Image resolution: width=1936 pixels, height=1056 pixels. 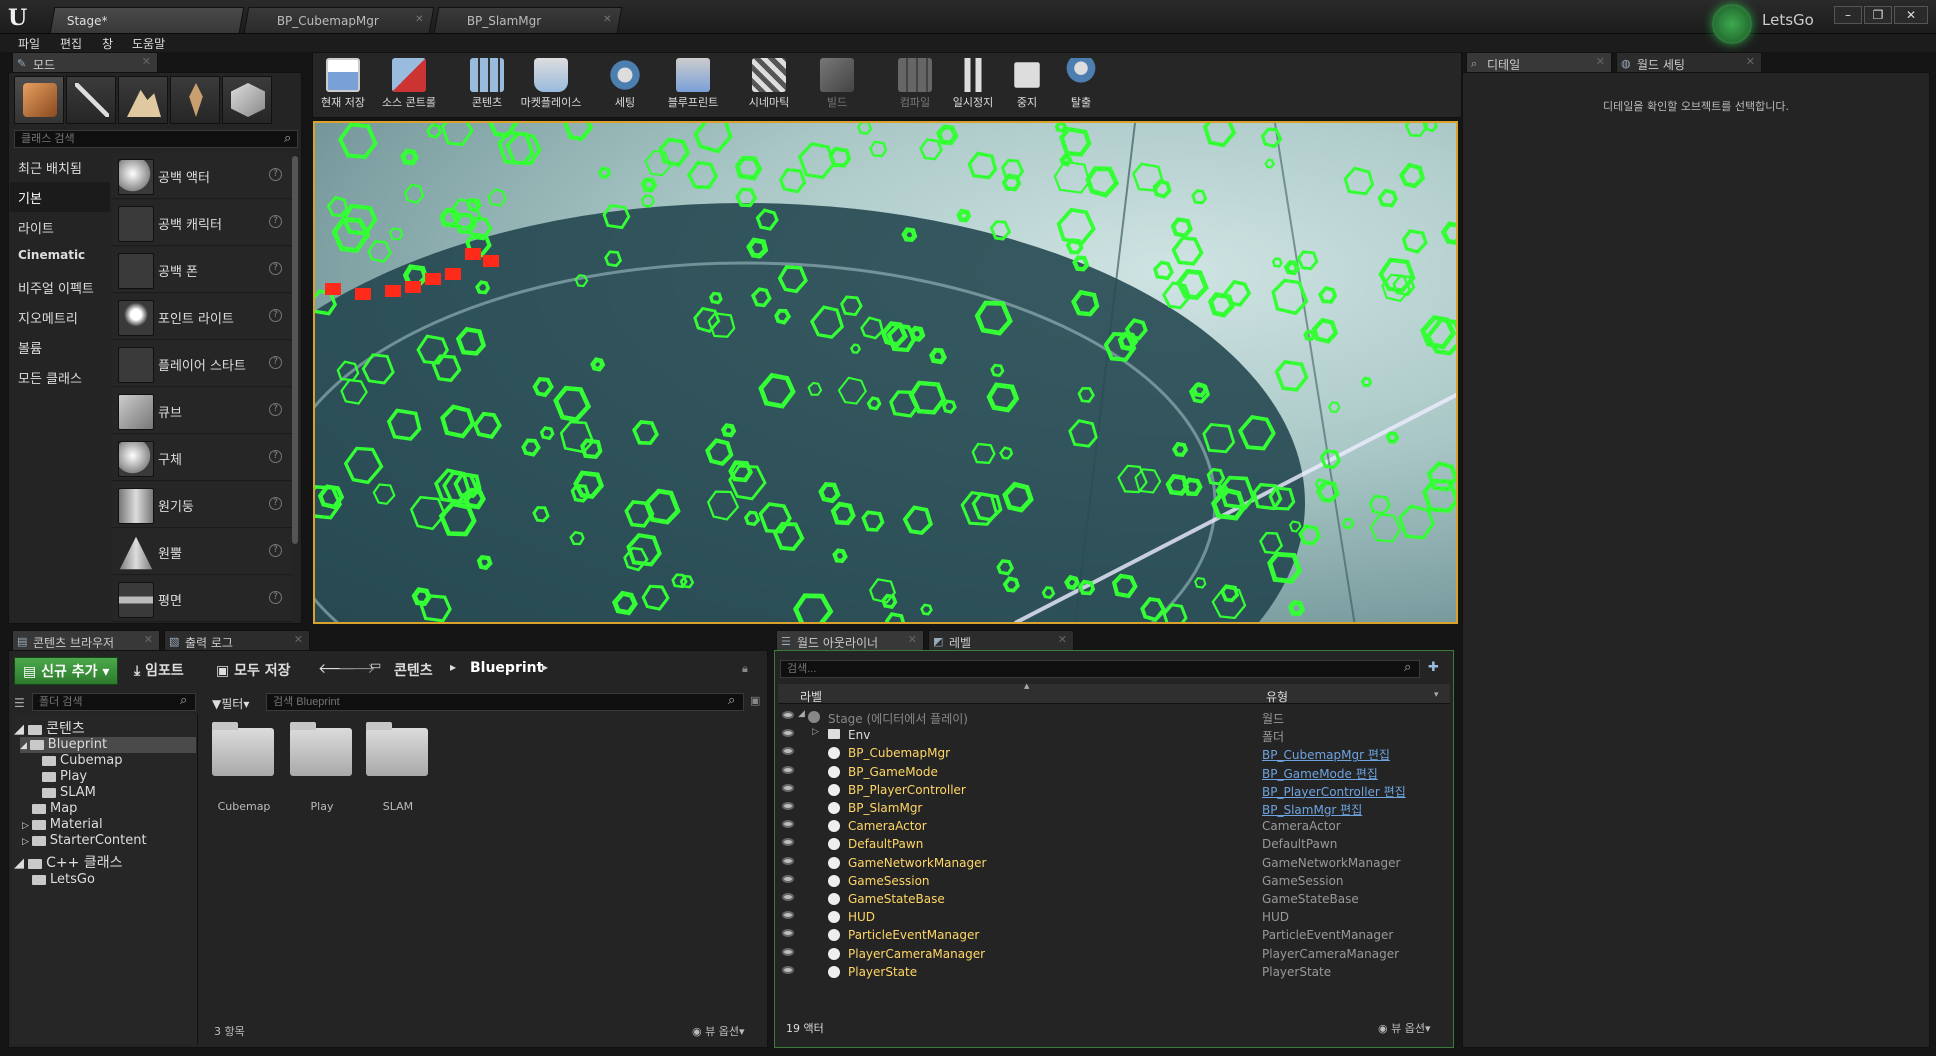 I want to click on tab-stage: Stage*, so click(x=147, y=20).